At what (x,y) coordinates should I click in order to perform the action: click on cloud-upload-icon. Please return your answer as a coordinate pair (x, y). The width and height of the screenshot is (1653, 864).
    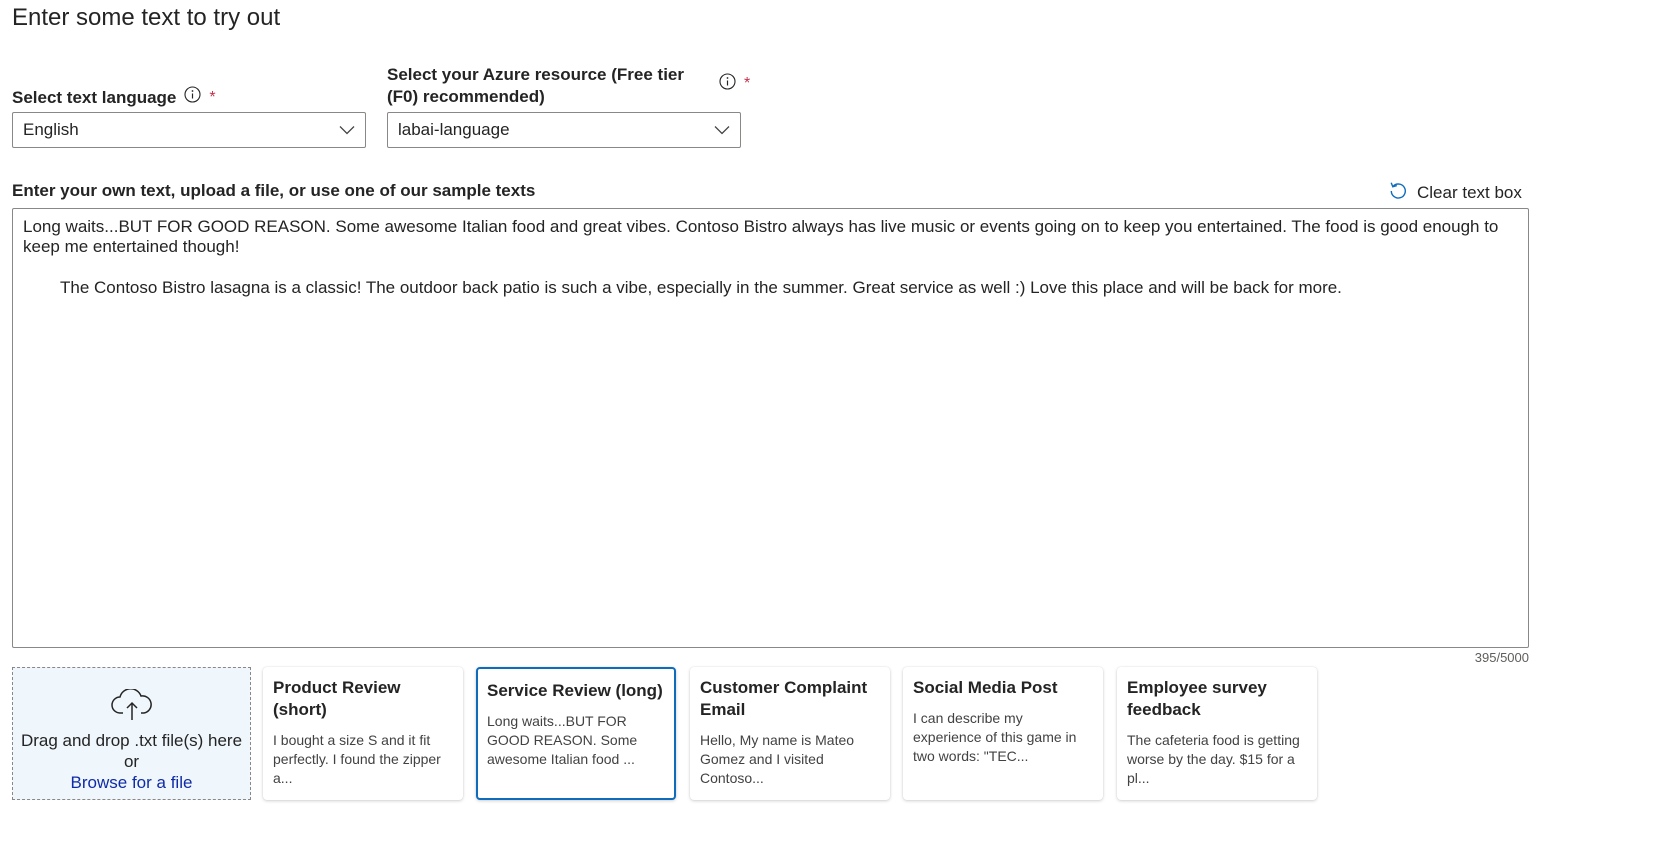
    Looking at the image, I should click on (132, 702).